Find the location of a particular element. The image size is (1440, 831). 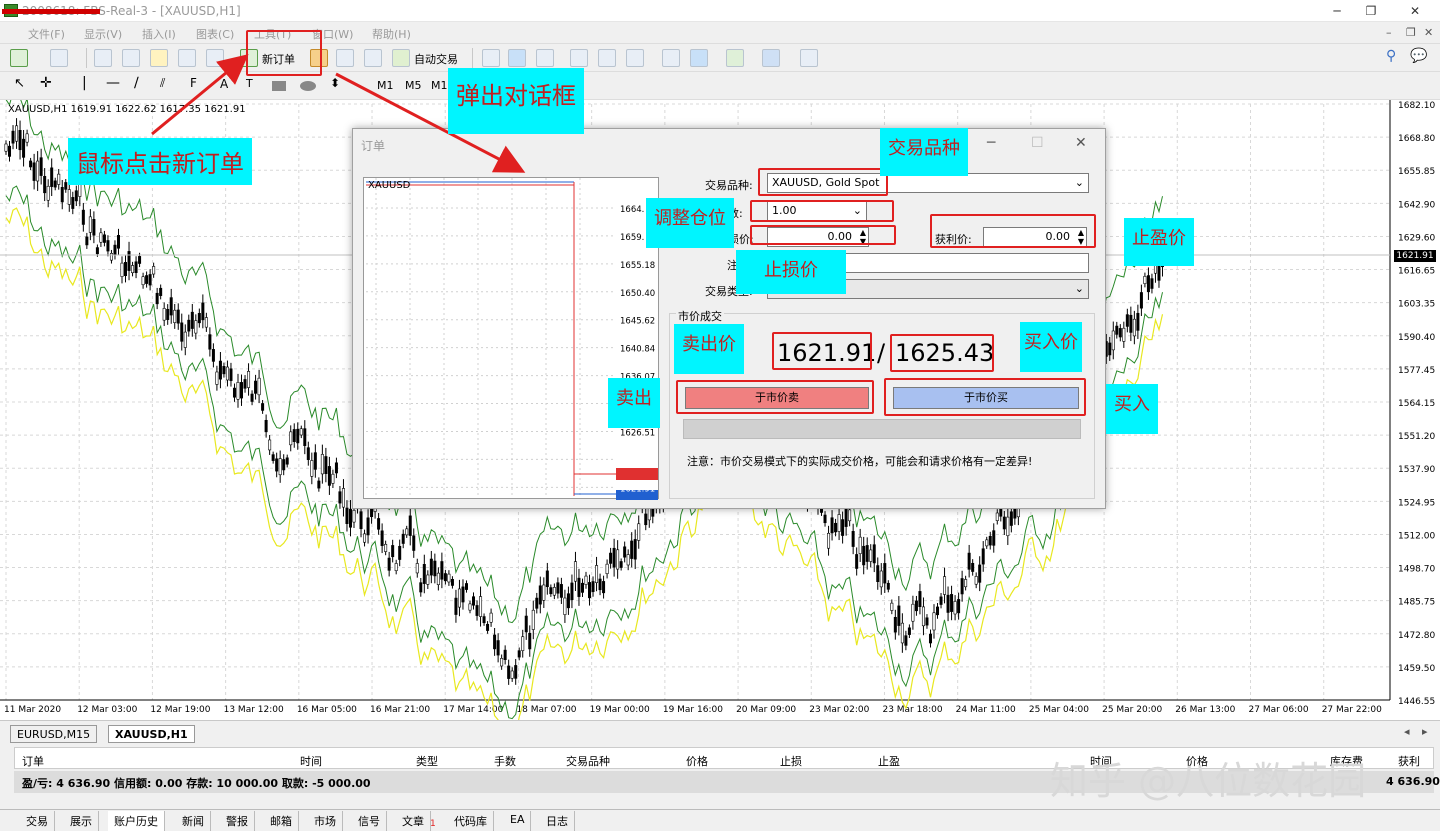

tp-input: 0.00 ▲ ▼ is located at coordinates (1035, 237).